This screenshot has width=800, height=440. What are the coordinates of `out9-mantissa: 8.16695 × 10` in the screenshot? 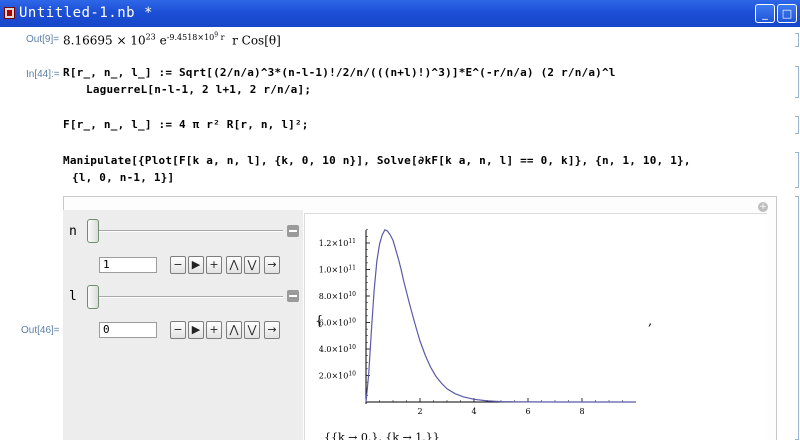 It's located at (104, 40).